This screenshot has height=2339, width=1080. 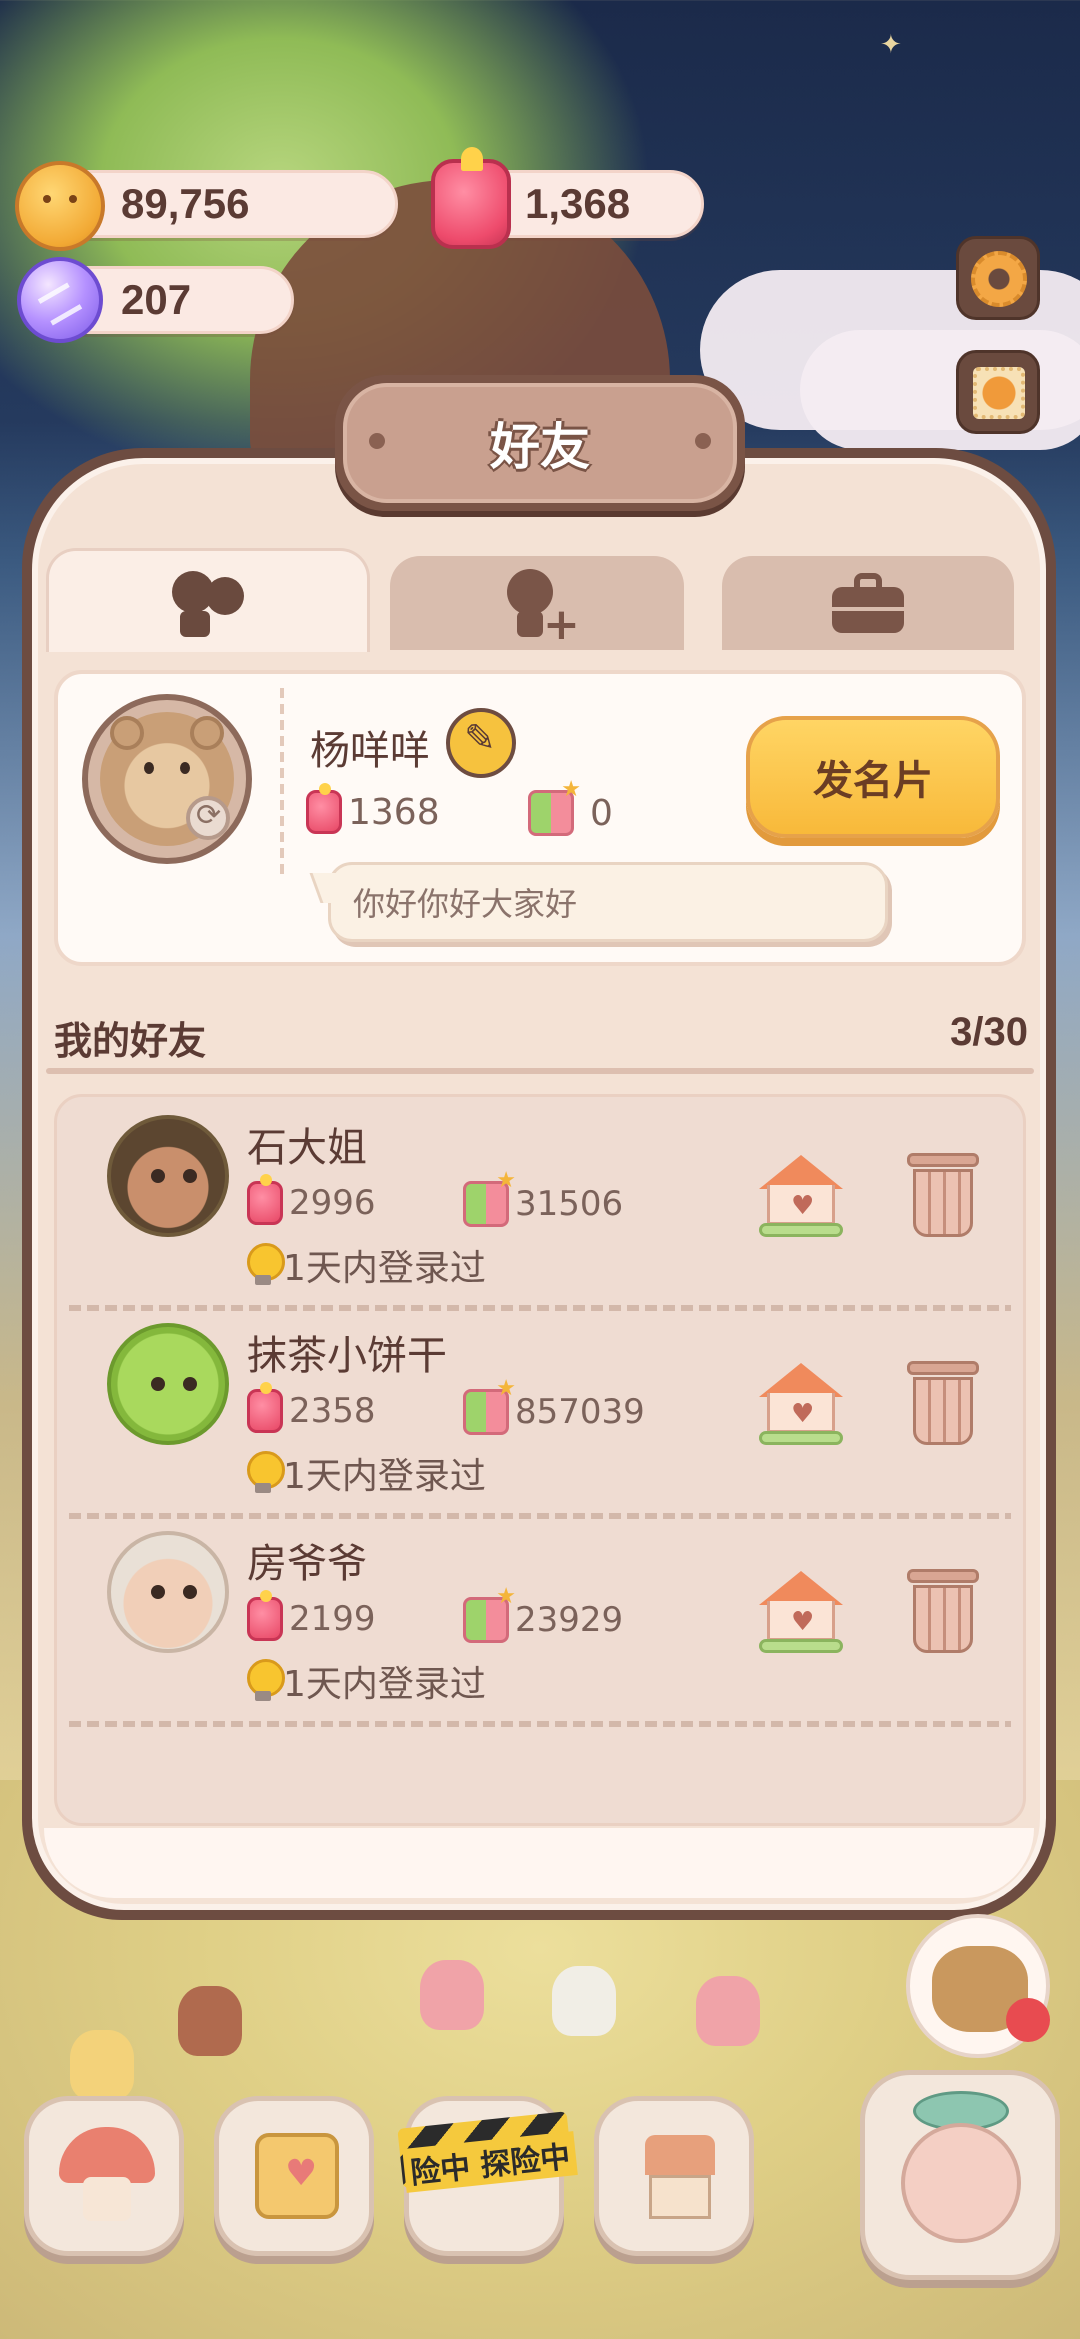 I want to click on friend-candy-count: 2358, so click(x=332, y=1411).